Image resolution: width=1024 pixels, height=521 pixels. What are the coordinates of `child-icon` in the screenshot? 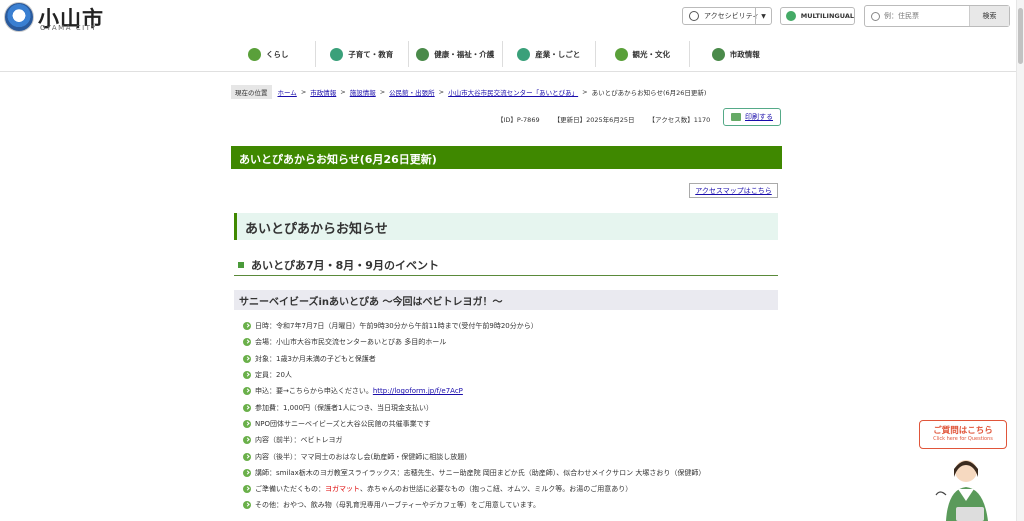 It's located at (337, 54).